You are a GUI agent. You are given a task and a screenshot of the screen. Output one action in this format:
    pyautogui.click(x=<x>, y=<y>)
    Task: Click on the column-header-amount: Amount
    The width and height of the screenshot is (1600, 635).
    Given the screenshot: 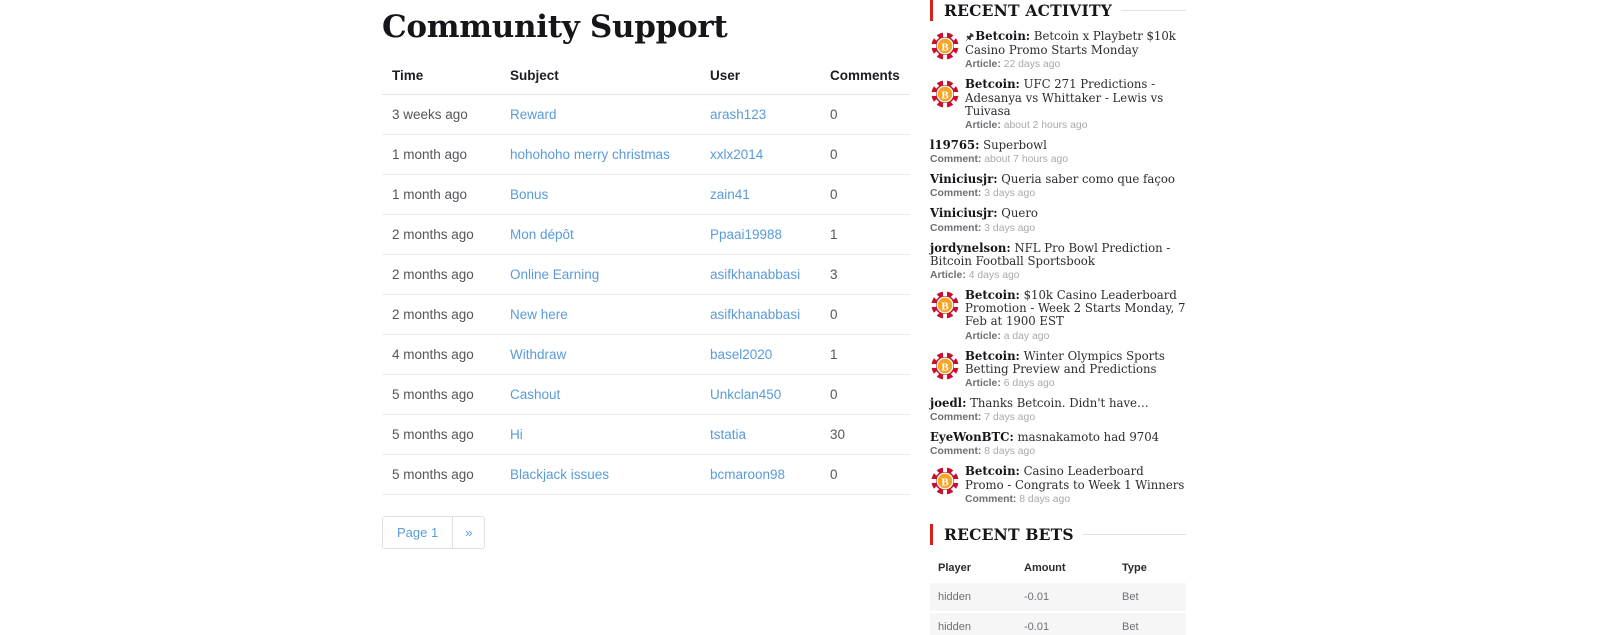 What is the action you would take?
    pyautogui.click(x=1045, y=567)
    